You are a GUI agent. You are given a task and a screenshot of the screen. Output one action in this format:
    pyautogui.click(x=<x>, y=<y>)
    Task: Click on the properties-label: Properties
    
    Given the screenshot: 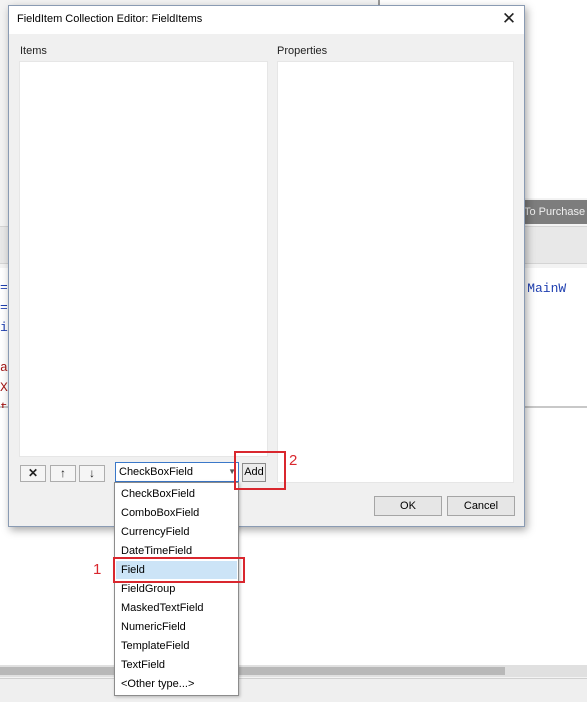 What is the action you would take?
    pyautogui.click(x=302, y=51)
    